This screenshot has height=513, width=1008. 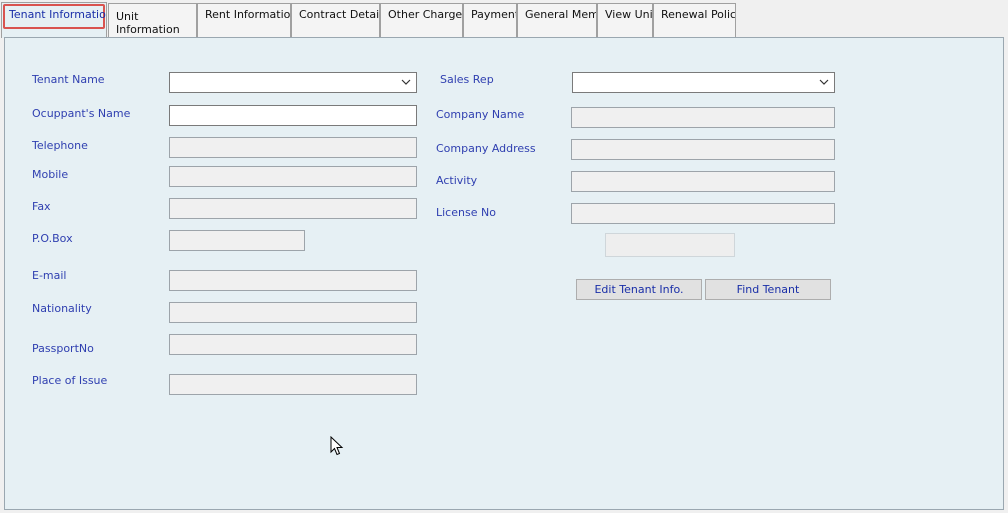 I want to click on nationality-input, so click(x=293, y=312).